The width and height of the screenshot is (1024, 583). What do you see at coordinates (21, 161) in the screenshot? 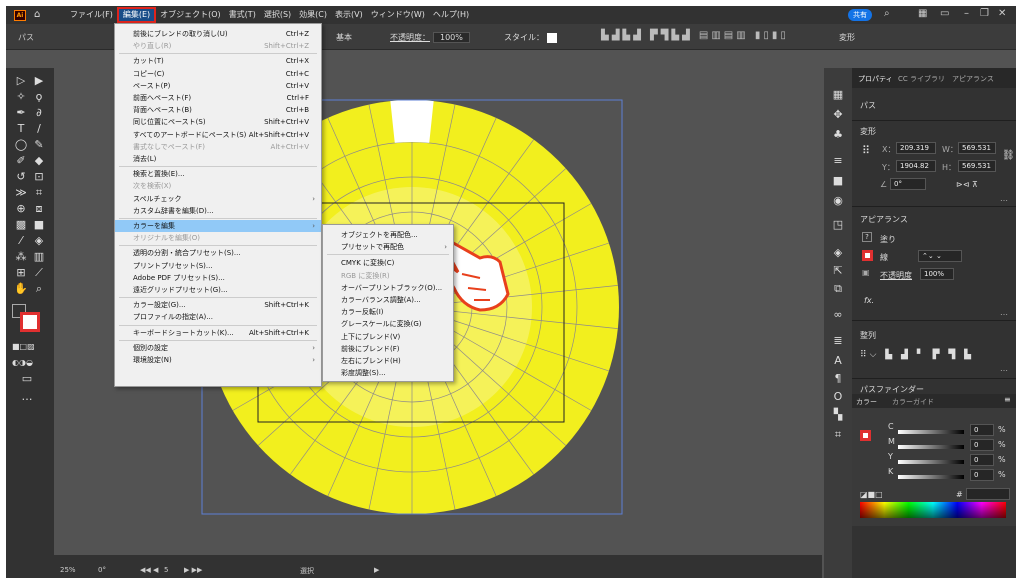
I see `shaper-tool-icon: ✐` at bounding box center [21, 161].